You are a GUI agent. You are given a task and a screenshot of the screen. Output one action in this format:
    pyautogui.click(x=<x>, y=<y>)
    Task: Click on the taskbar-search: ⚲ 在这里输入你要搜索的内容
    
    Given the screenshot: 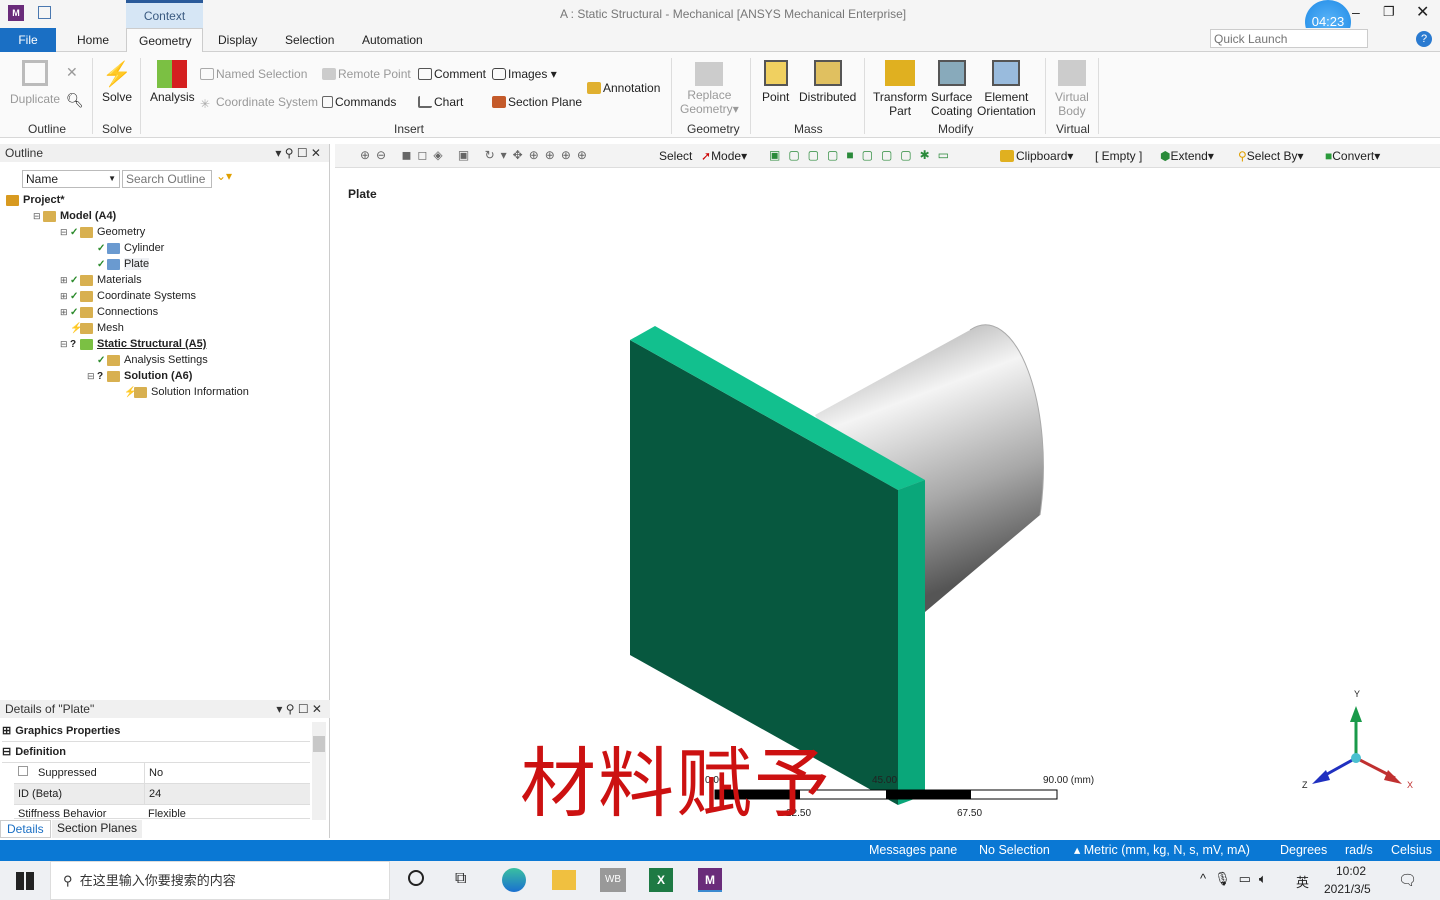 What is the action you would take?
    pyautogui.click(x=220, y=880)
    